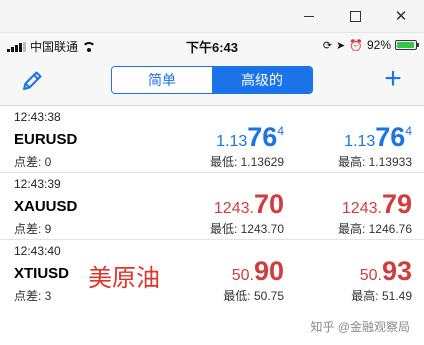 Image resolution: width=424 pixels, height=345 pixels. Describe the element at coordinates (396, 204) in the screenshot. I see `ask-price-pips: 79` at that location.